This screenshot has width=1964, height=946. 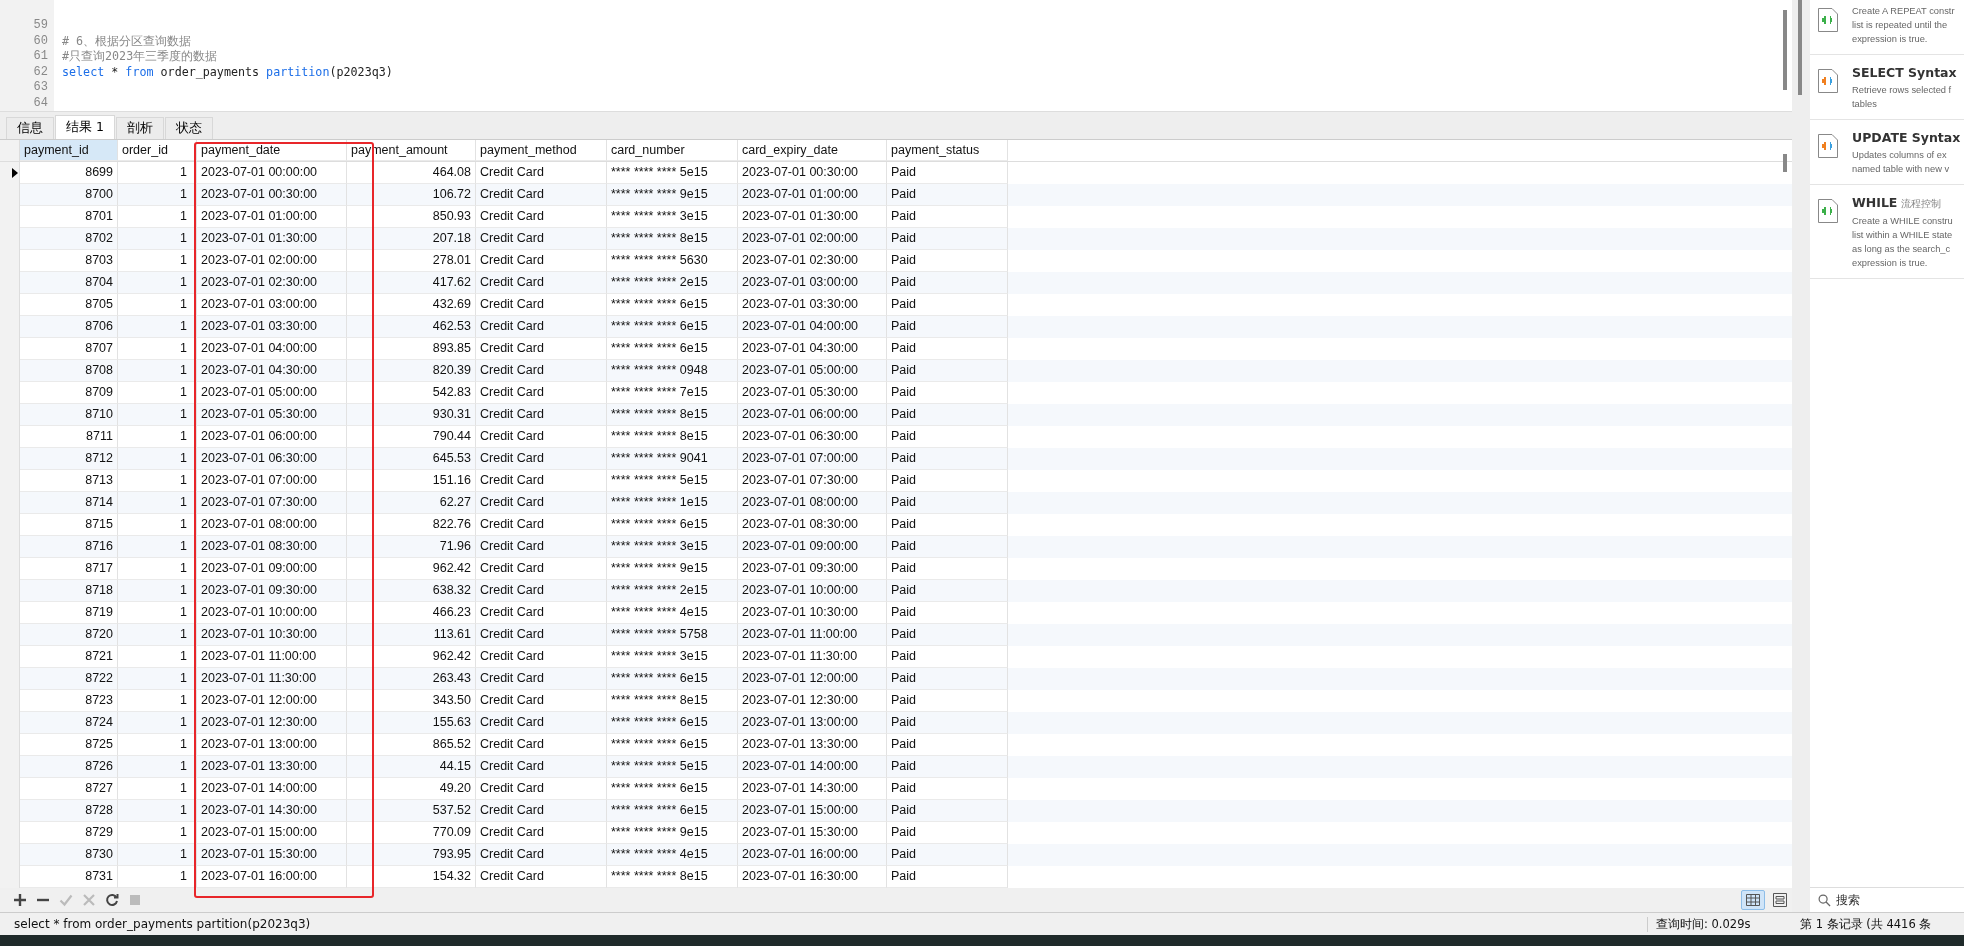 I want to click on table-cell: **** **** **** 6e15, so click(x=672, y=723).